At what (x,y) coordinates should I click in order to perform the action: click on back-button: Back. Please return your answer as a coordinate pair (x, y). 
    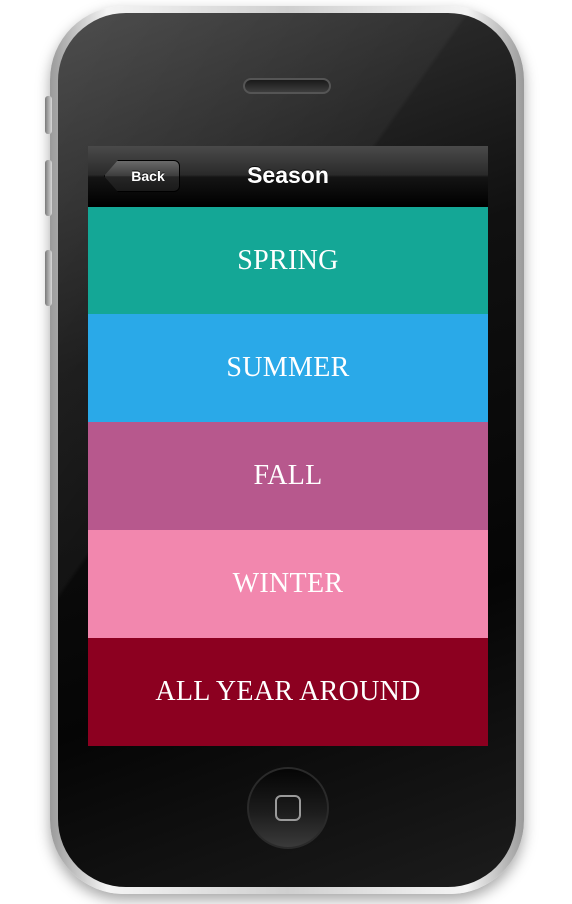
    Looking at the image, I should click on (142, 176).